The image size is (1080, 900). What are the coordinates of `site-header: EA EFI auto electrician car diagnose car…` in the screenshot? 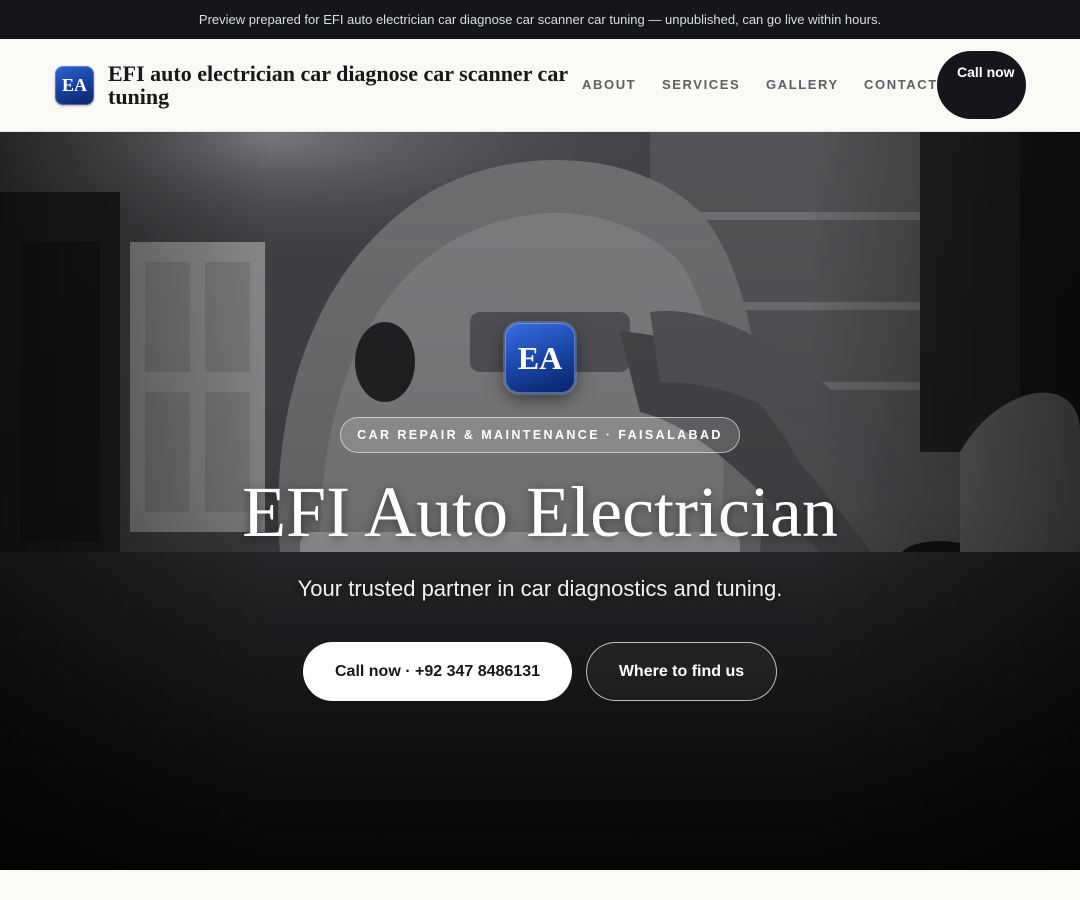 It's located at (540, 85).